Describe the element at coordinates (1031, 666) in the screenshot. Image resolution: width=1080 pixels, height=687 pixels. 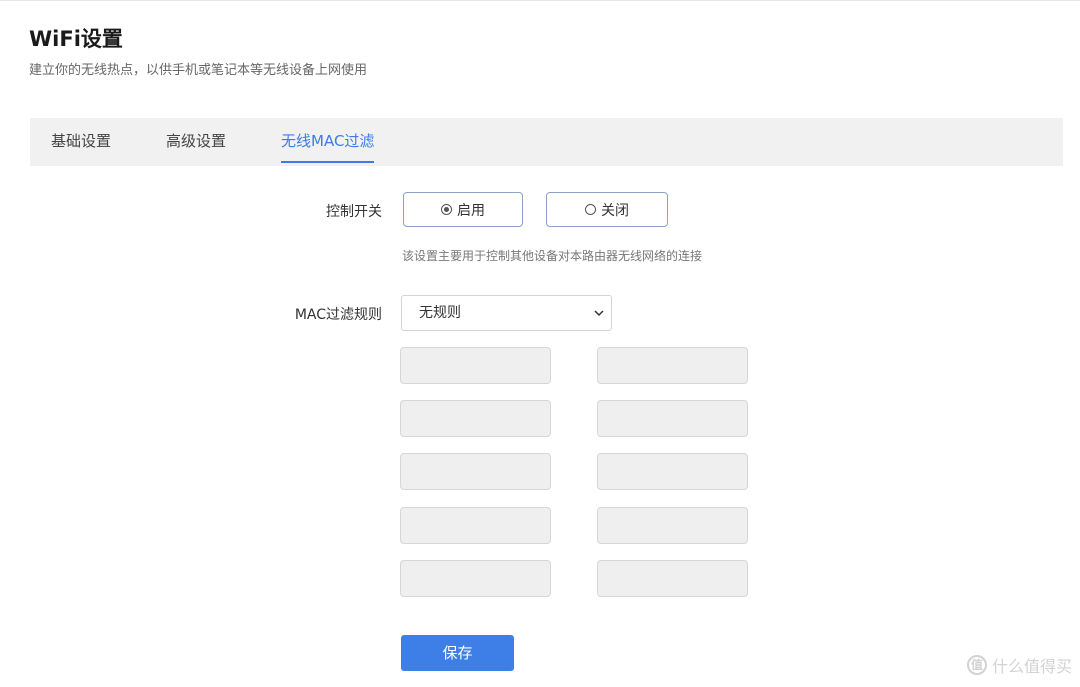
I see `watermark-text: 什么值得买` at that location.